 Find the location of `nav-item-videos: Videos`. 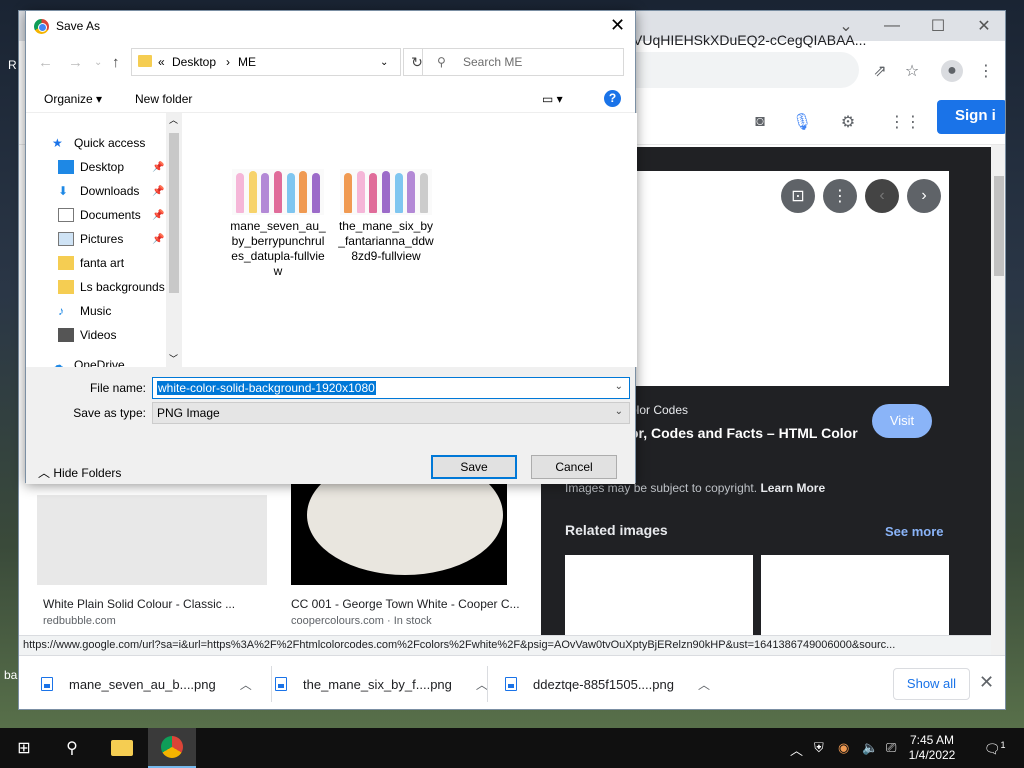

nav-item-videos: Videos is located at coordinates (87, 335).